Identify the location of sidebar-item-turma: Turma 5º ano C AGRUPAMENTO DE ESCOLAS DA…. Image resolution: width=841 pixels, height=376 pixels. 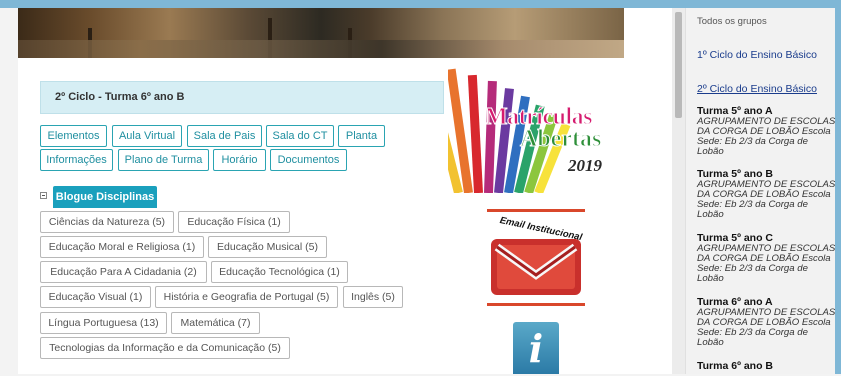
(767, 258).